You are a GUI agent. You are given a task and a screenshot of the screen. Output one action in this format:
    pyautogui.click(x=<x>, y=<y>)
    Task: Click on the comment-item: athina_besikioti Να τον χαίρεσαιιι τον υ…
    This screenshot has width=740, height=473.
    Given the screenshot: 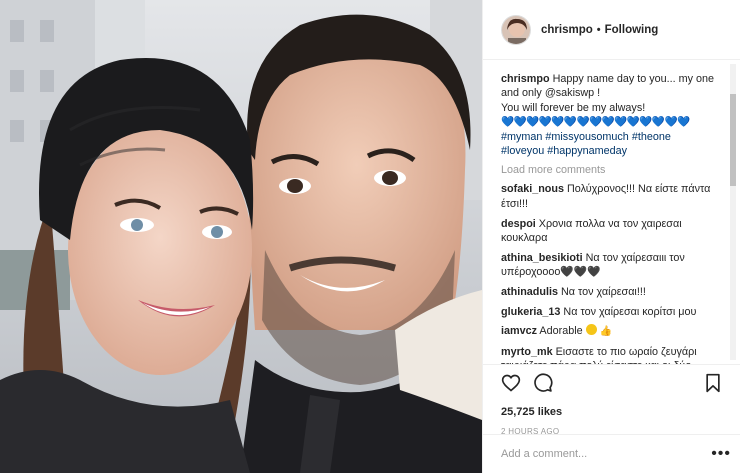 What is the action you would take?
    pyautogui.click(x=611, y=265)
    